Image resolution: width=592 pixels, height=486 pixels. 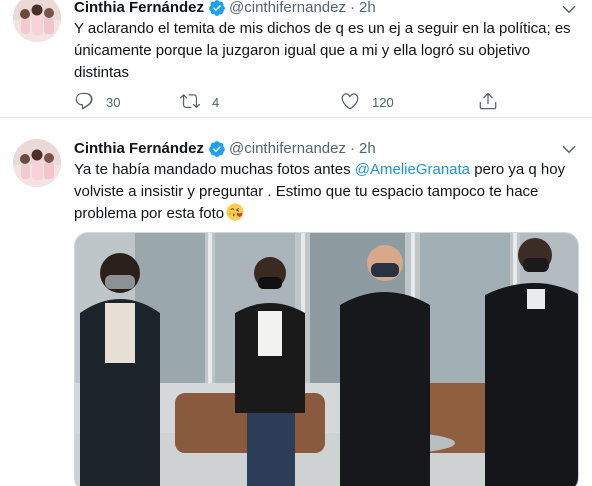 I want to click on tweet-actions: 30 4 120, so click(x=289, y=102).